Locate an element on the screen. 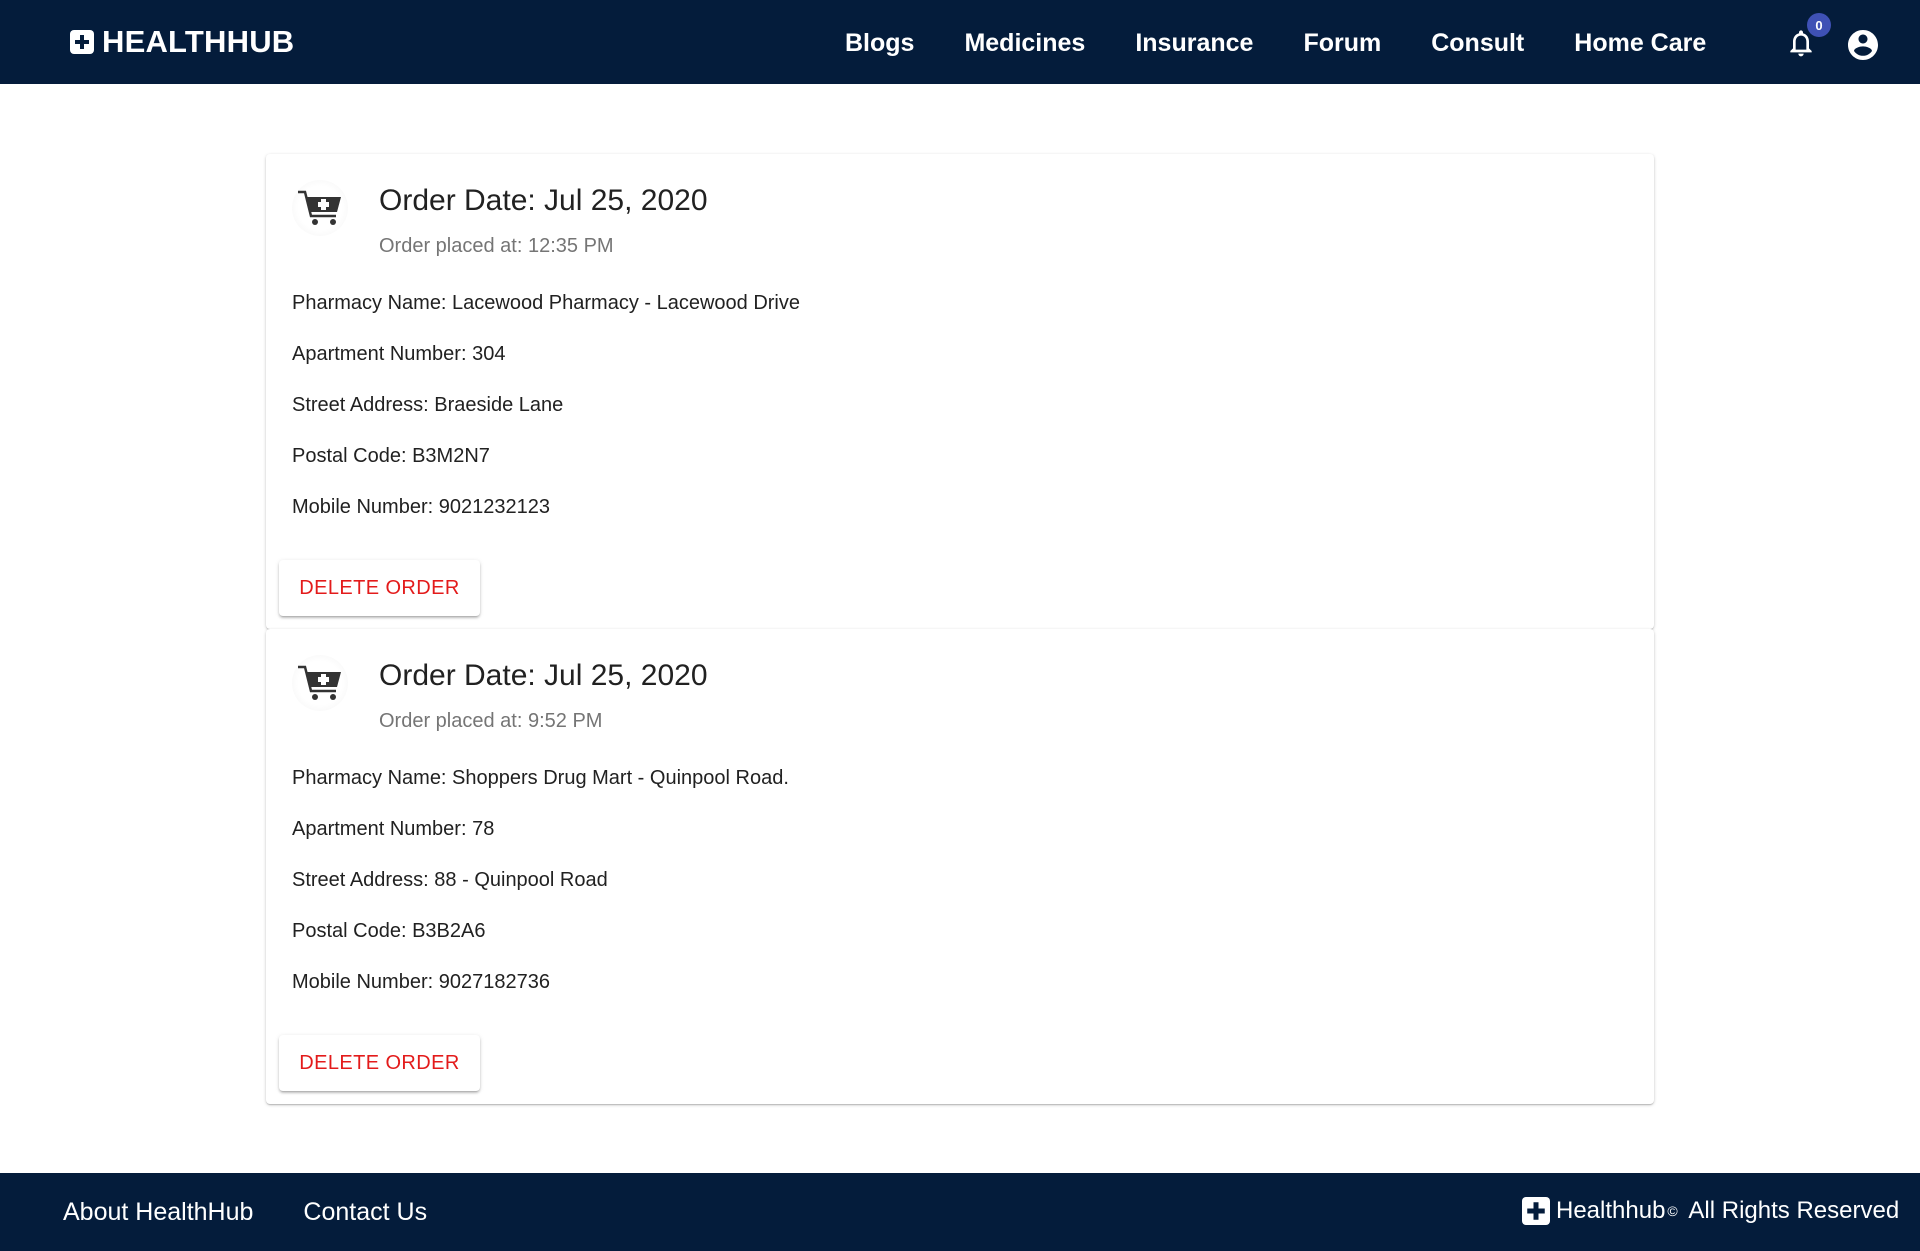  copyright: Healthhub © All Rights Reserved is located at coordinates (1710, 1211).